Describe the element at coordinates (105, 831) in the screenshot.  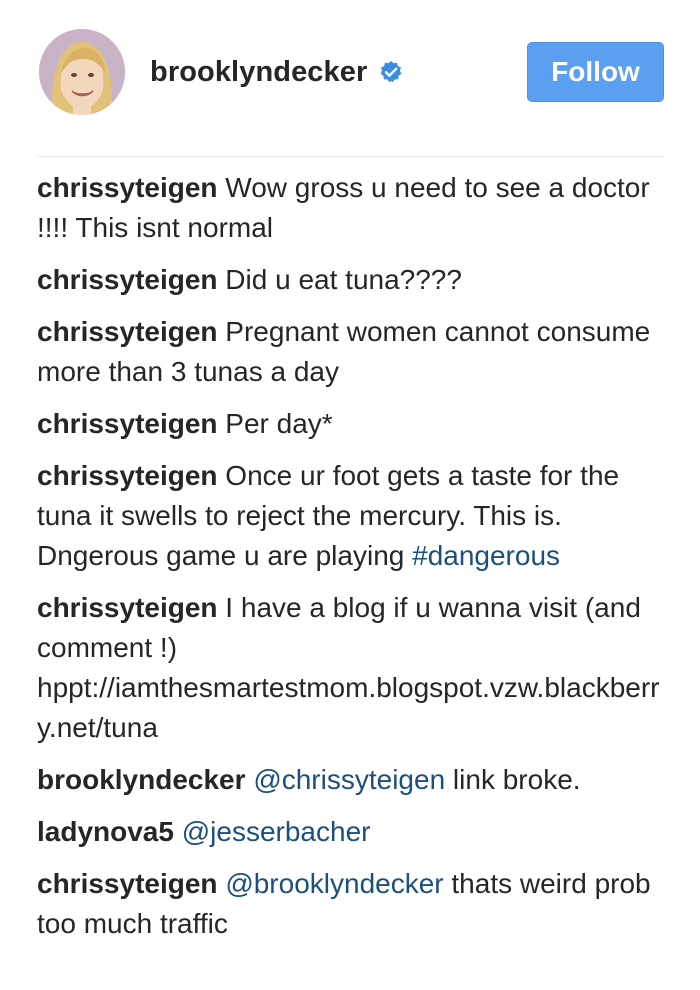
I see `comment-username: ladynova5` at that location.